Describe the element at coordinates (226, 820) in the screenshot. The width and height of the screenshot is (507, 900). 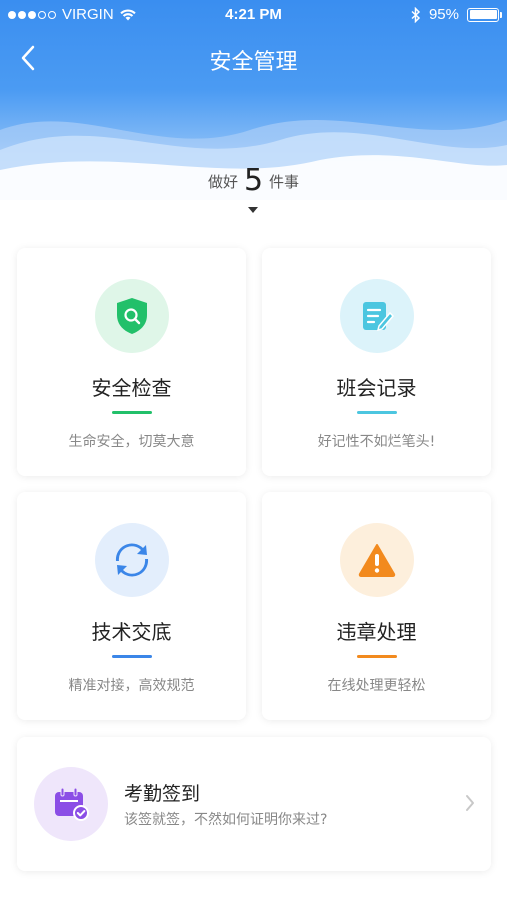
I see `attendance-subtitle: 该签就签，不然如何证明你来过?` at that location.